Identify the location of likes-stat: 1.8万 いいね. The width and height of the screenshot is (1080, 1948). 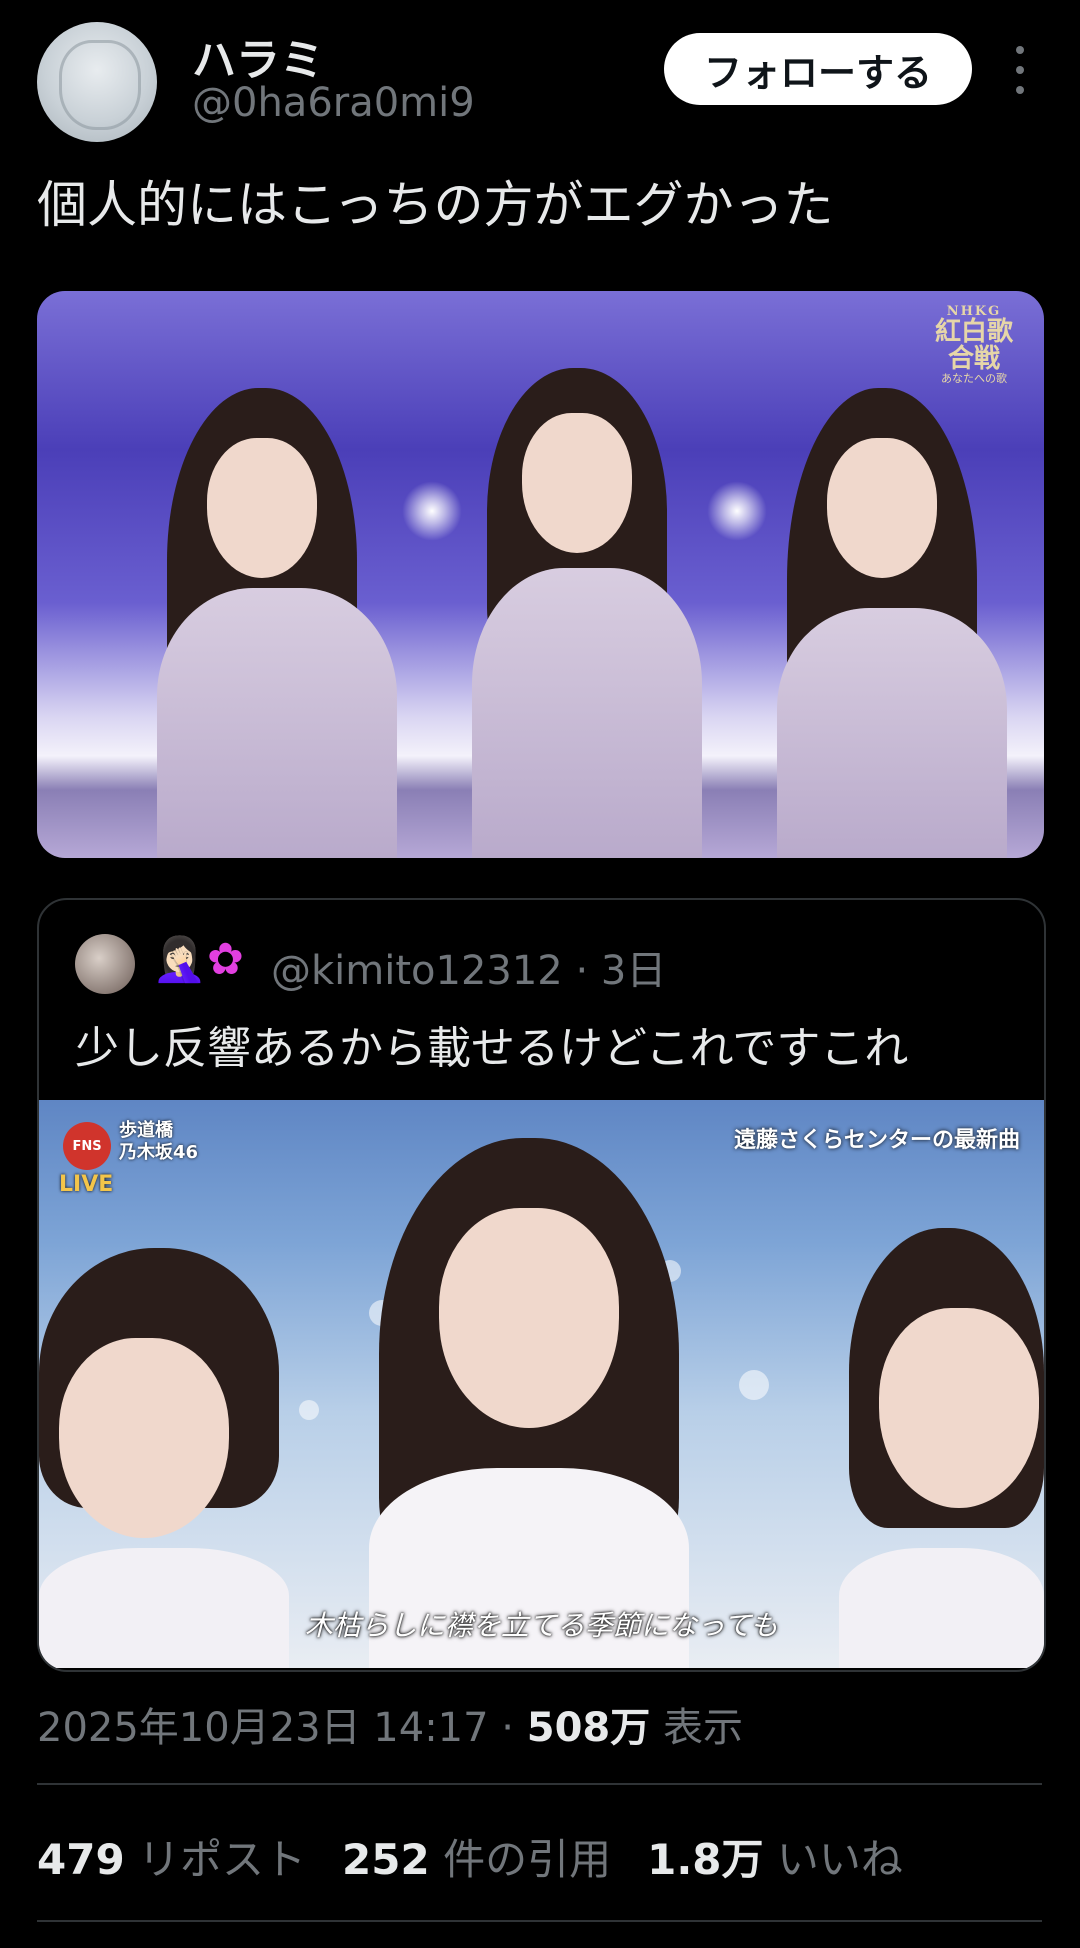
(775, 1856).